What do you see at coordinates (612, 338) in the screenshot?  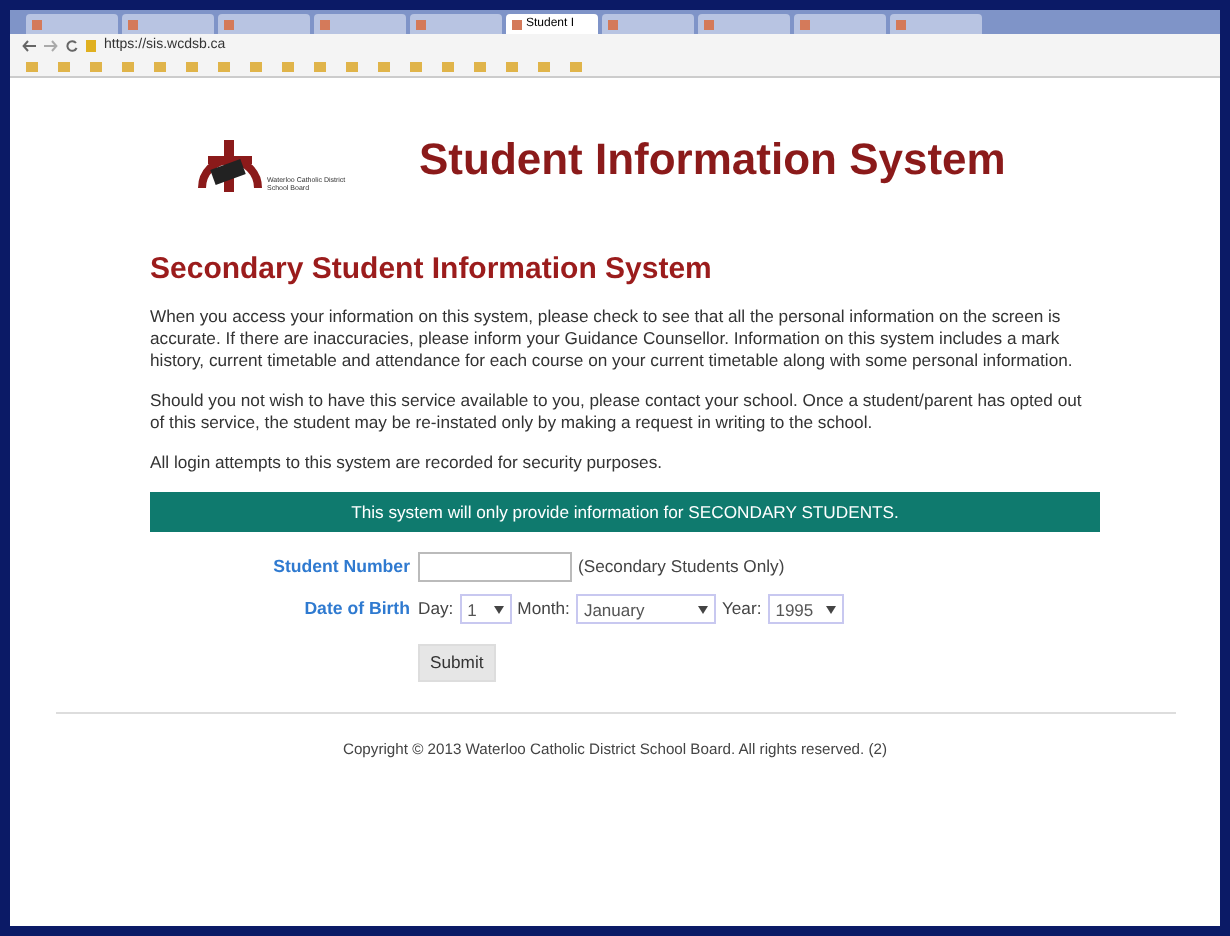 I see `info-paragraph: When you access your information on this system, please check to see that all the personal information on the screen is accurate. If there are inaccuracies, please inform your Guidance Counsellor. Information on this system includes a mark history, current timetable and attendance for each course on your current timetable along with some personal information.` at bounding box center [612, 338].